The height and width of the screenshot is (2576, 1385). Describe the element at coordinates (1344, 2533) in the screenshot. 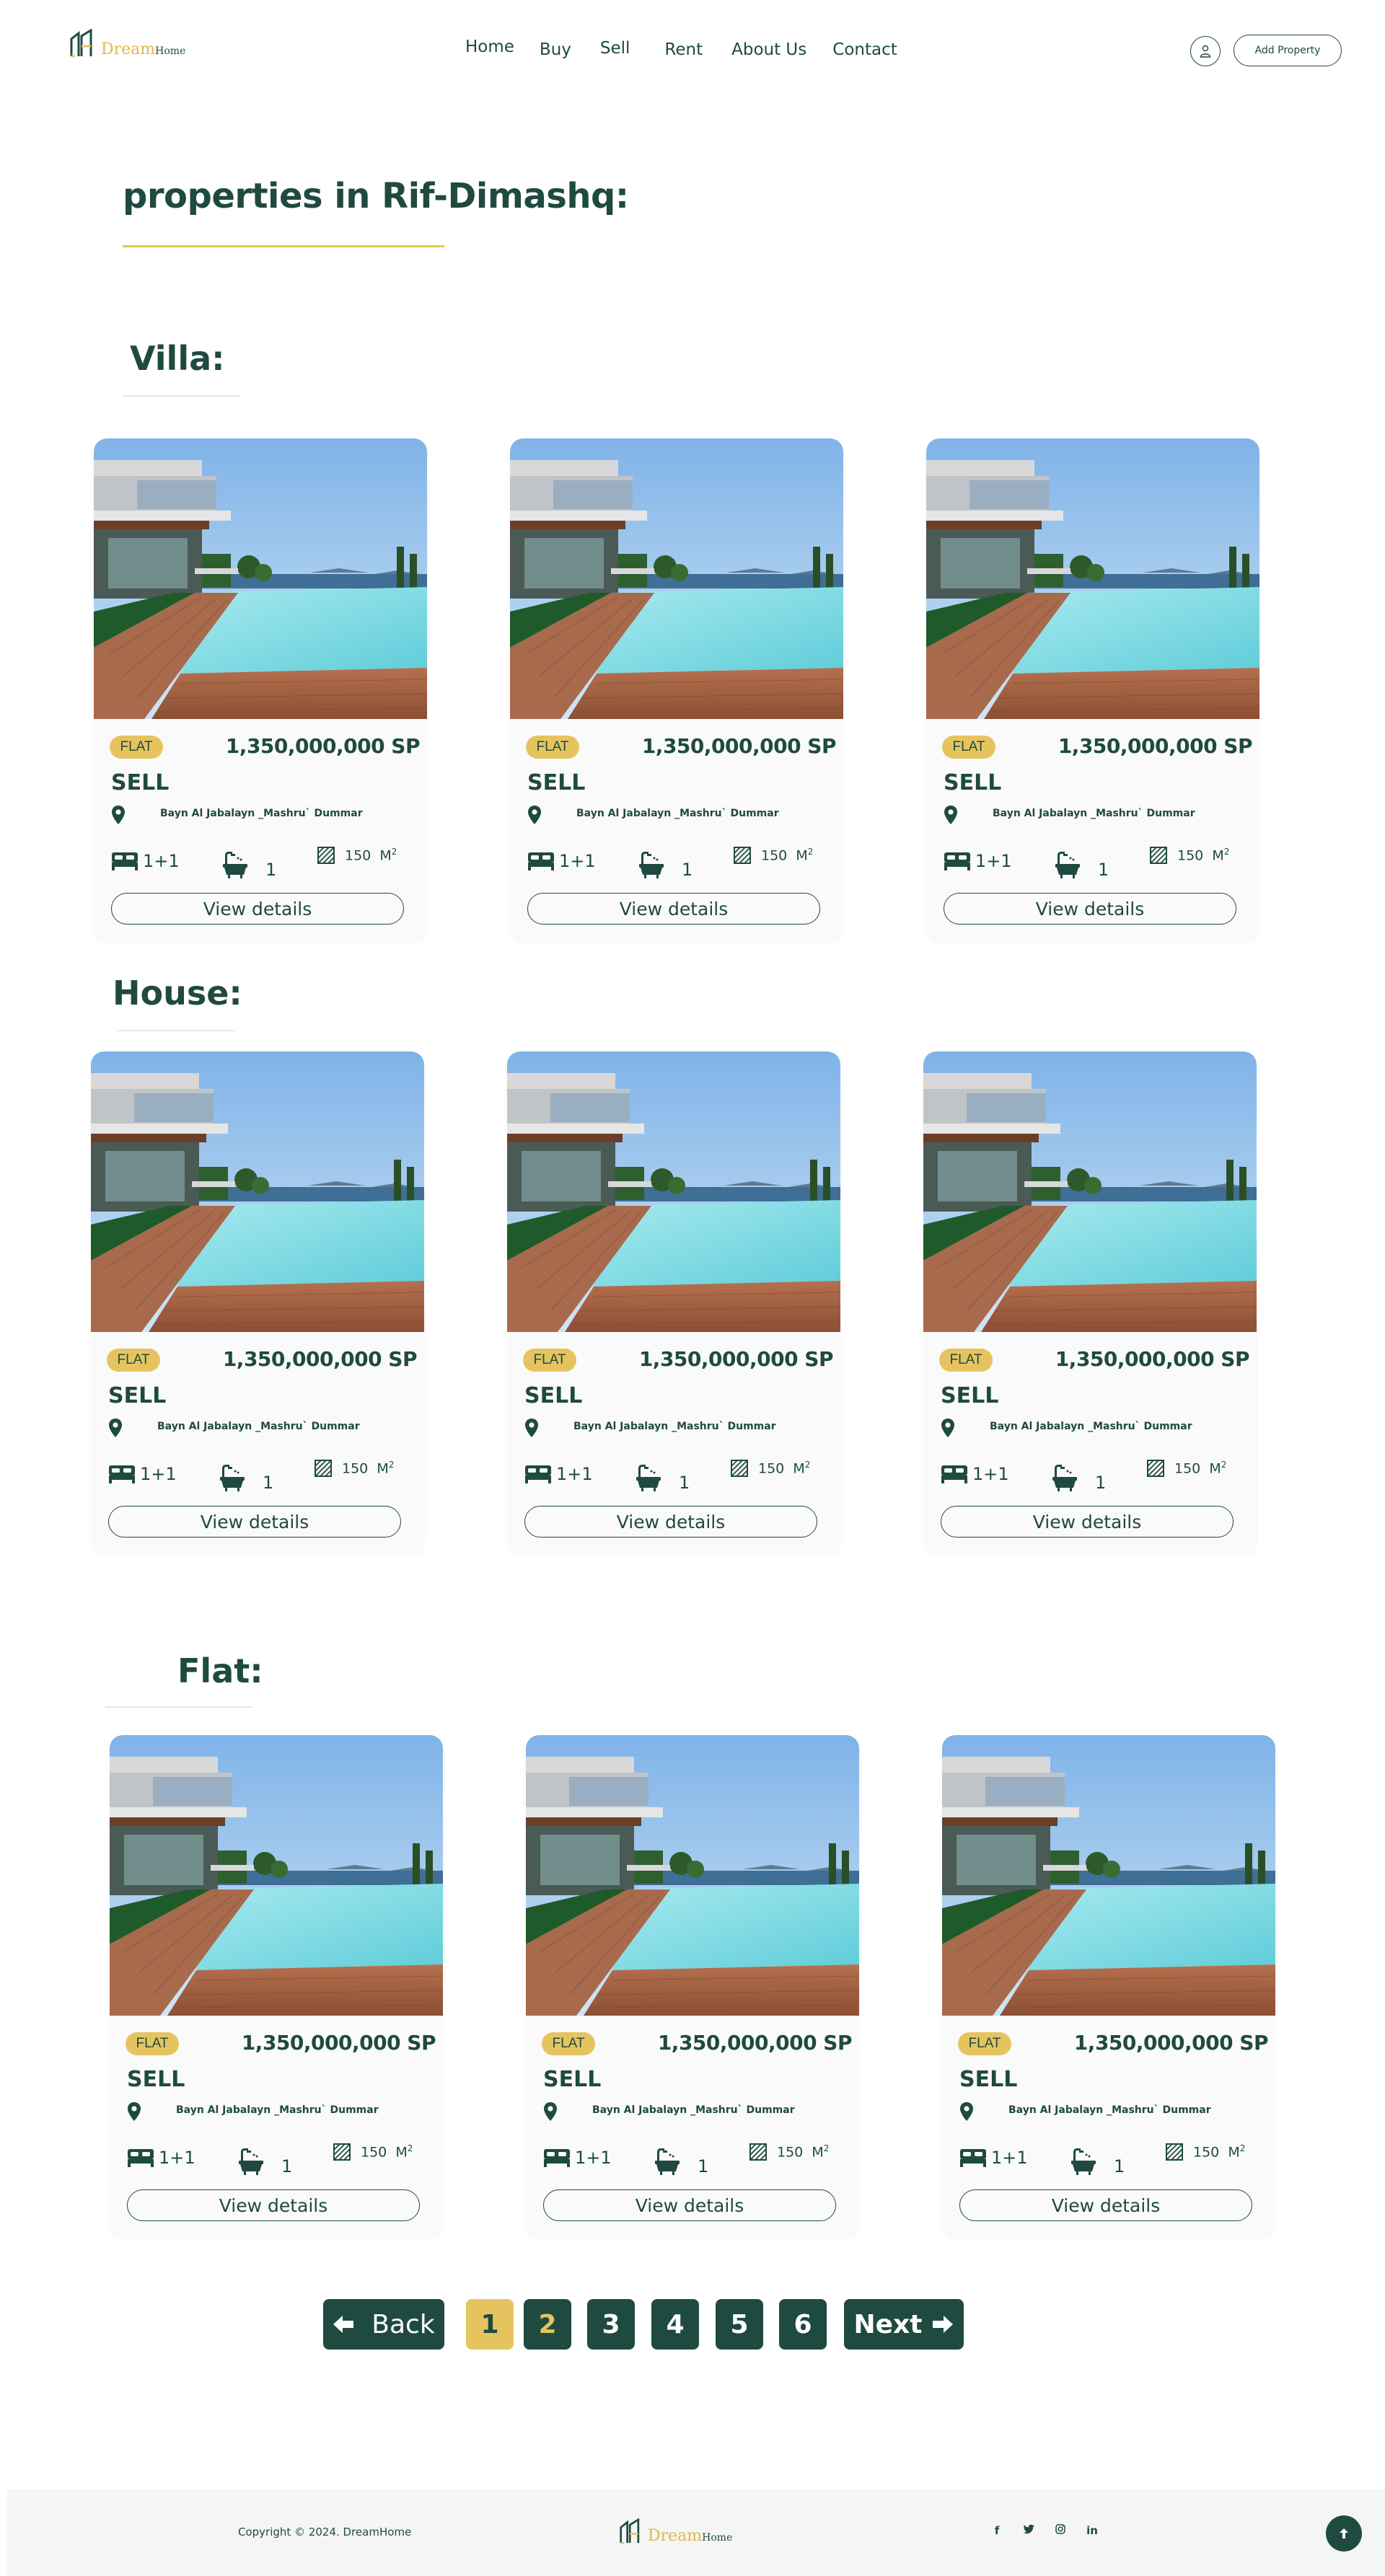

I see `scroll-to-top-button` at that location.